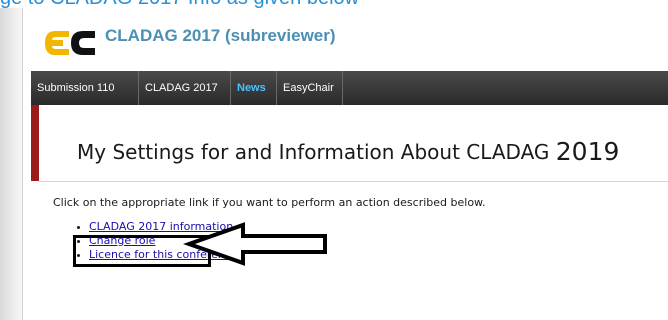 The height and width of the screenshot is (320, 668). Describe the element at coordinates (255, 244) in the screenshot. I see `left-arrow-icon` at that location.